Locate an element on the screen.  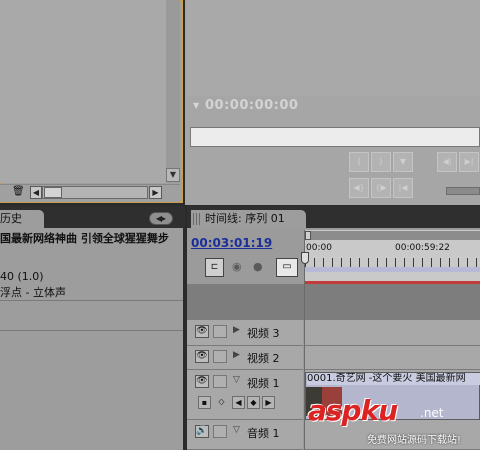
sync-lock-icon: ▭ is located at coordinates (287, 267).